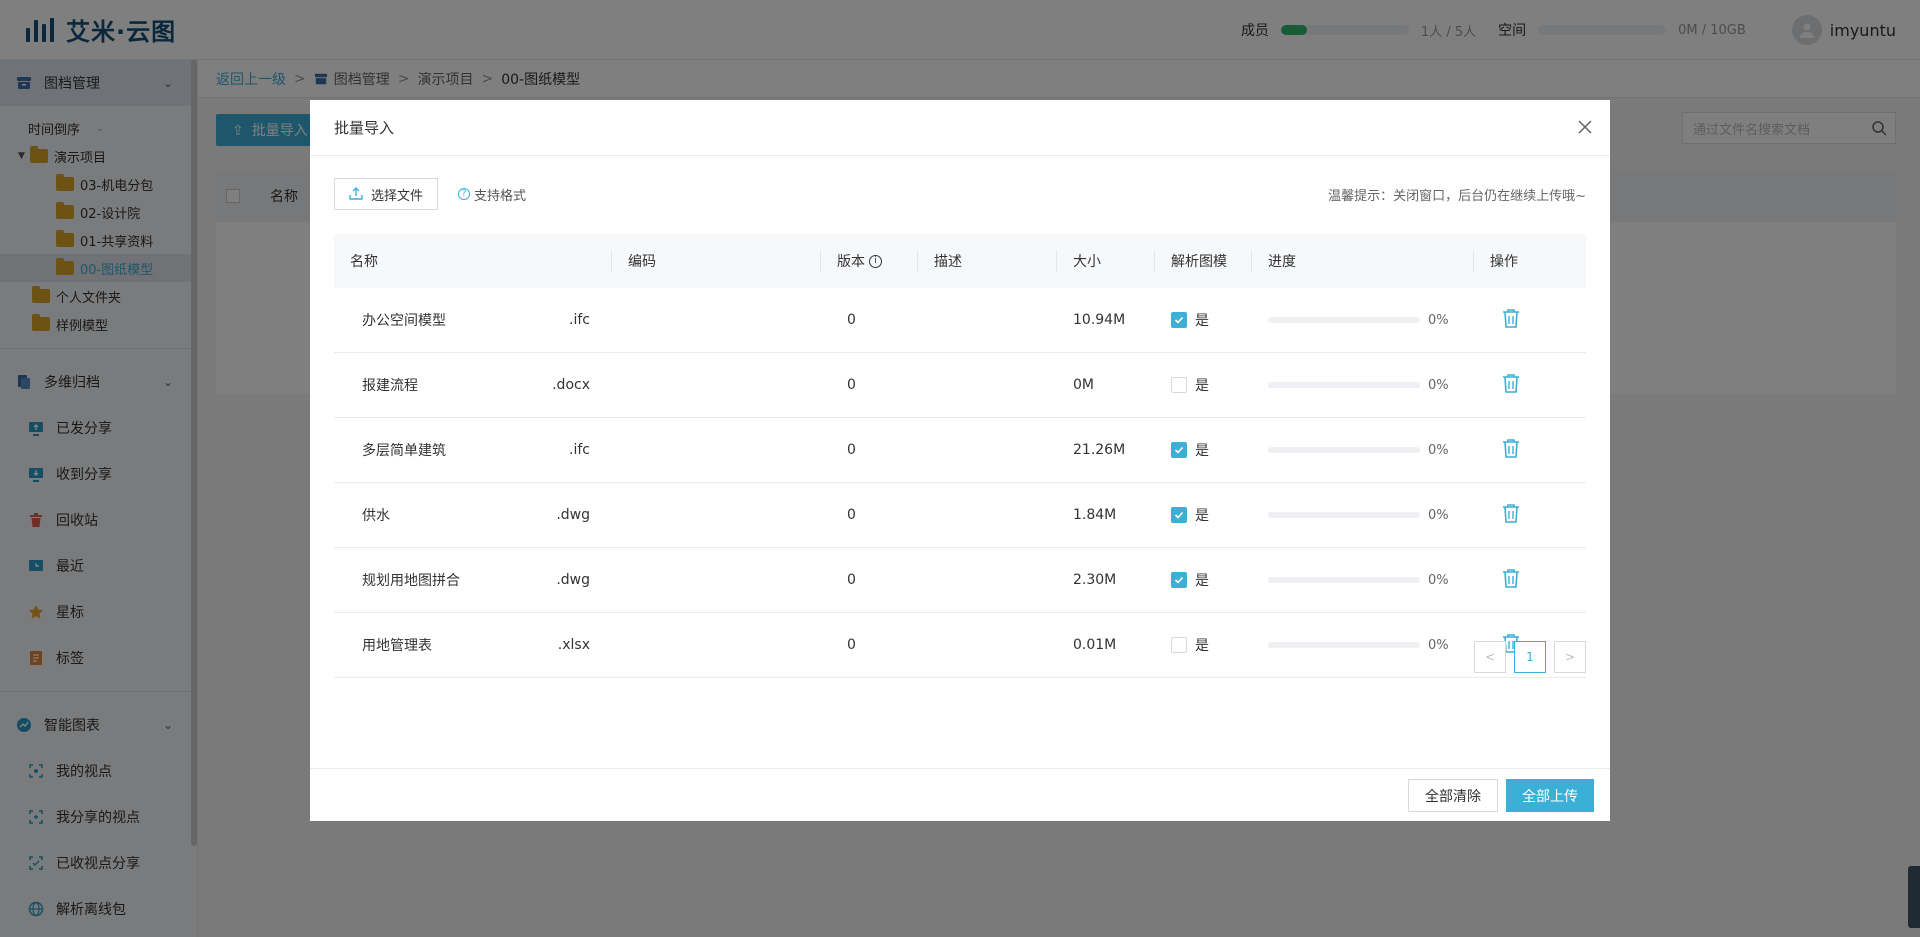  What do you see at coordinates (1490, 657) in the screenshot?
I see `prev-page-button: <` at bounding box center [1490, 657].